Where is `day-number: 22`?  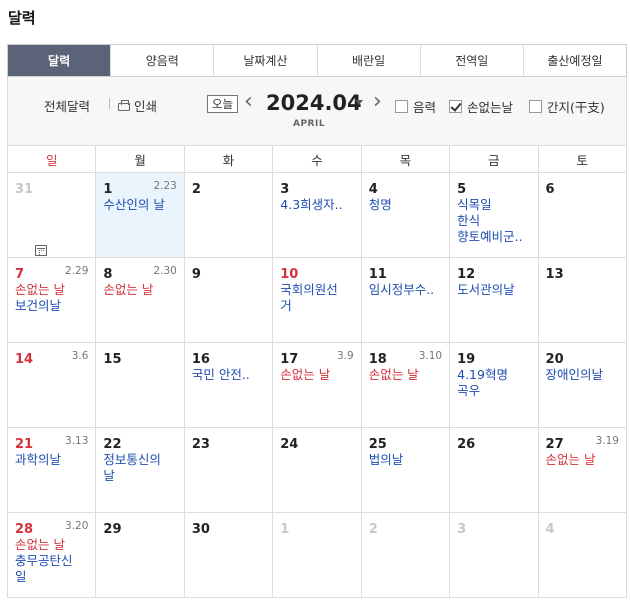
day-number: 22 is located at coordinates (112, 444).